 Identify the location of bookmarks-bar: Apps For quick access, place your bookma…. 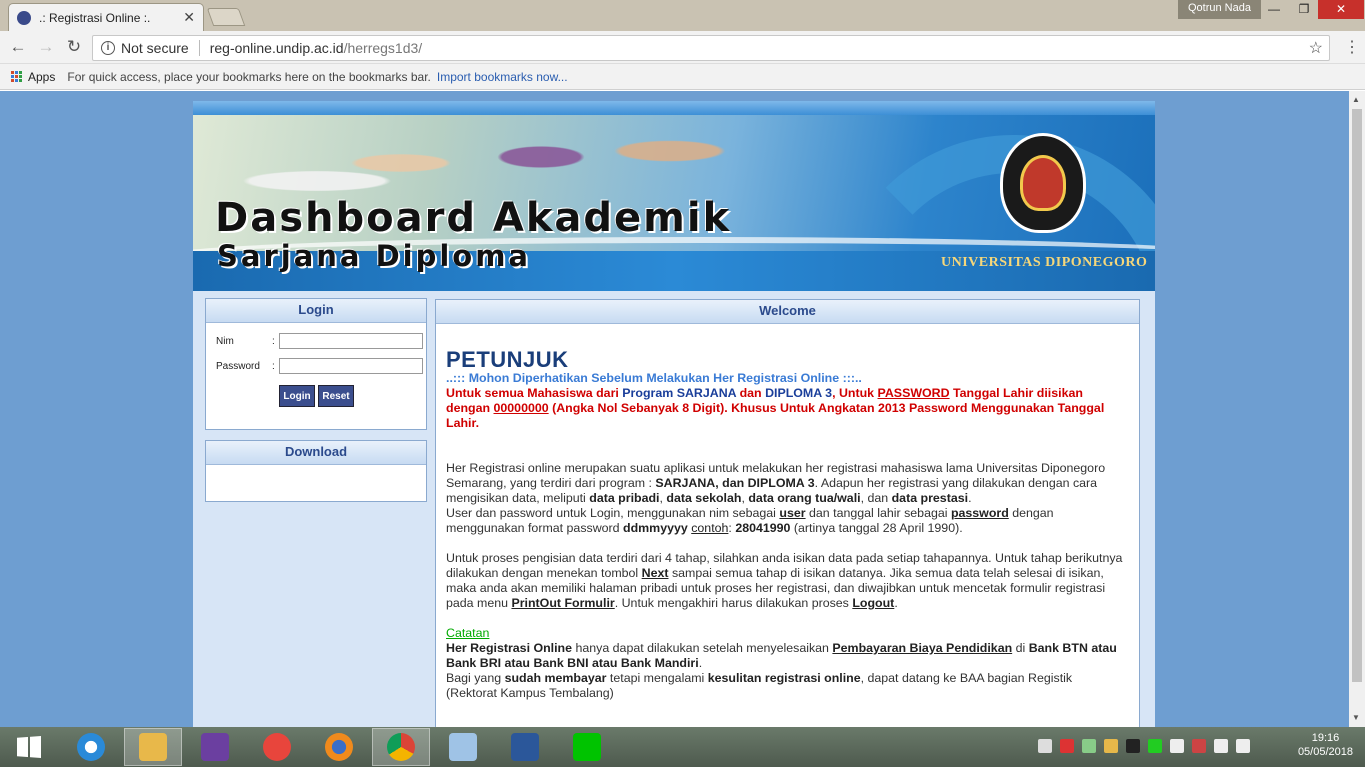
(682, 77).